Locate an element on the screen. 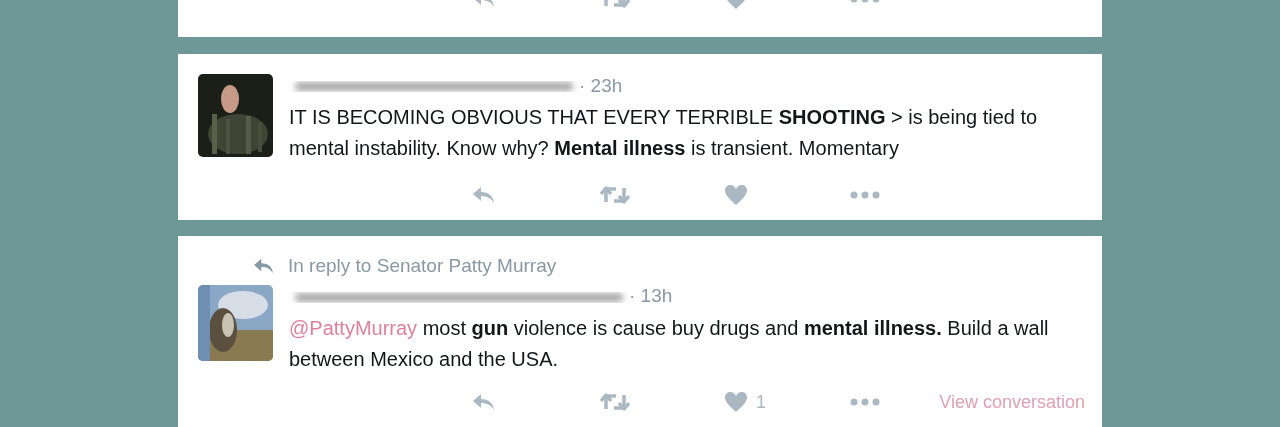 The image size is (1280, 427). tweet-text: @PattyMurray most gun violence is cause buy drugs and mental illness. Build a wall between Mexico and the USA. is located at coordinates (669, 343).